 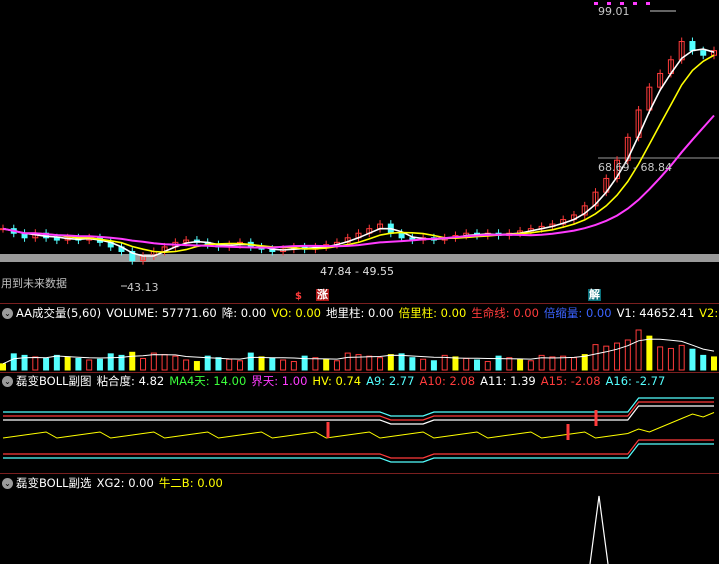 I want to click on boll-lower-cyan, so click(x=358, y=453).